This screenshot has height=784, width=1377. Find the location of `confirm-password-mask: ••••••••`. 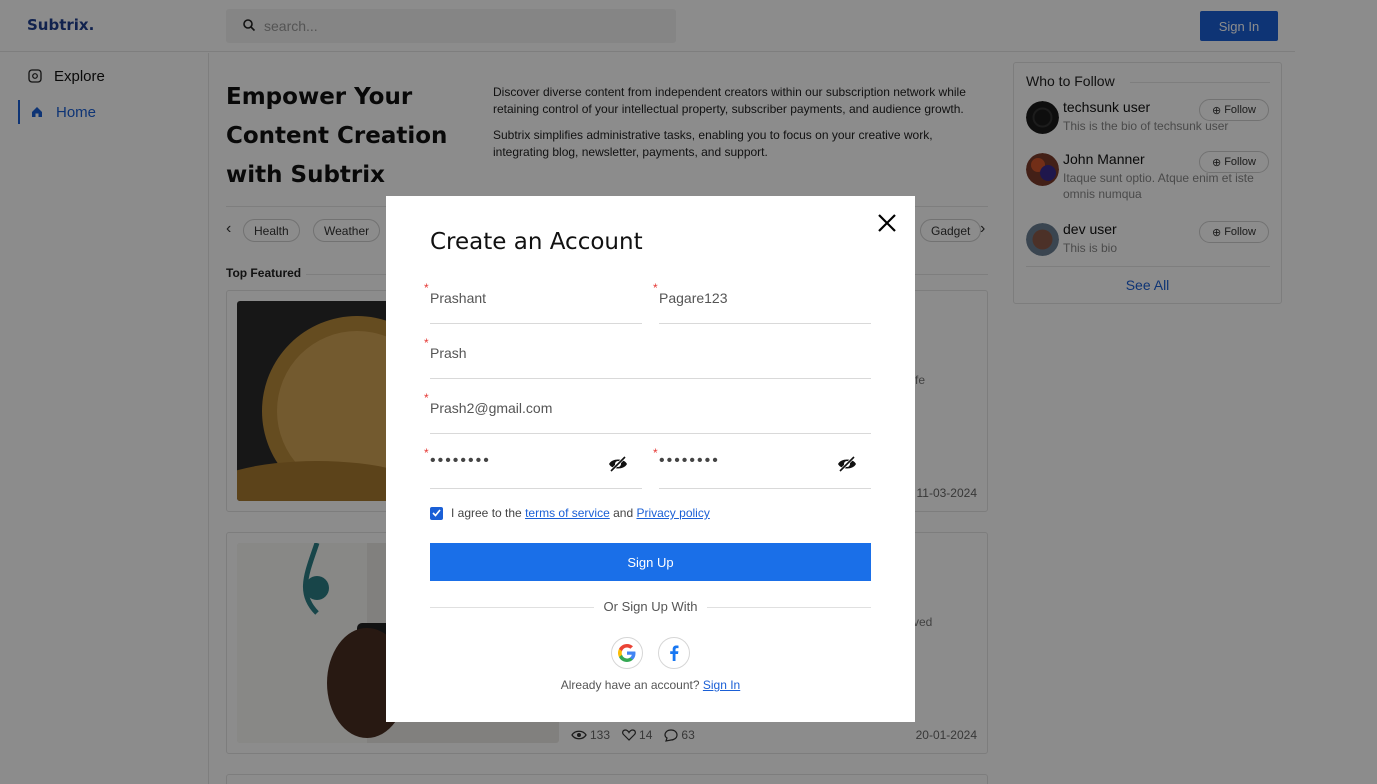

confirm-password-mask: •••••••• is located at coordinates (689, 460).